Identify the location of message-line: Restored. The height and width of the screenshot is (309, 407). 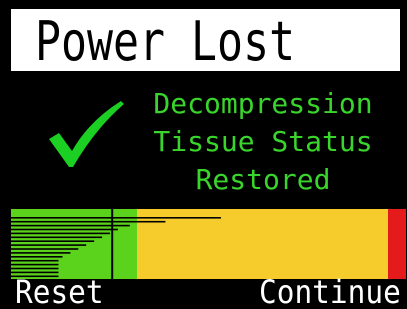
(263, 179).